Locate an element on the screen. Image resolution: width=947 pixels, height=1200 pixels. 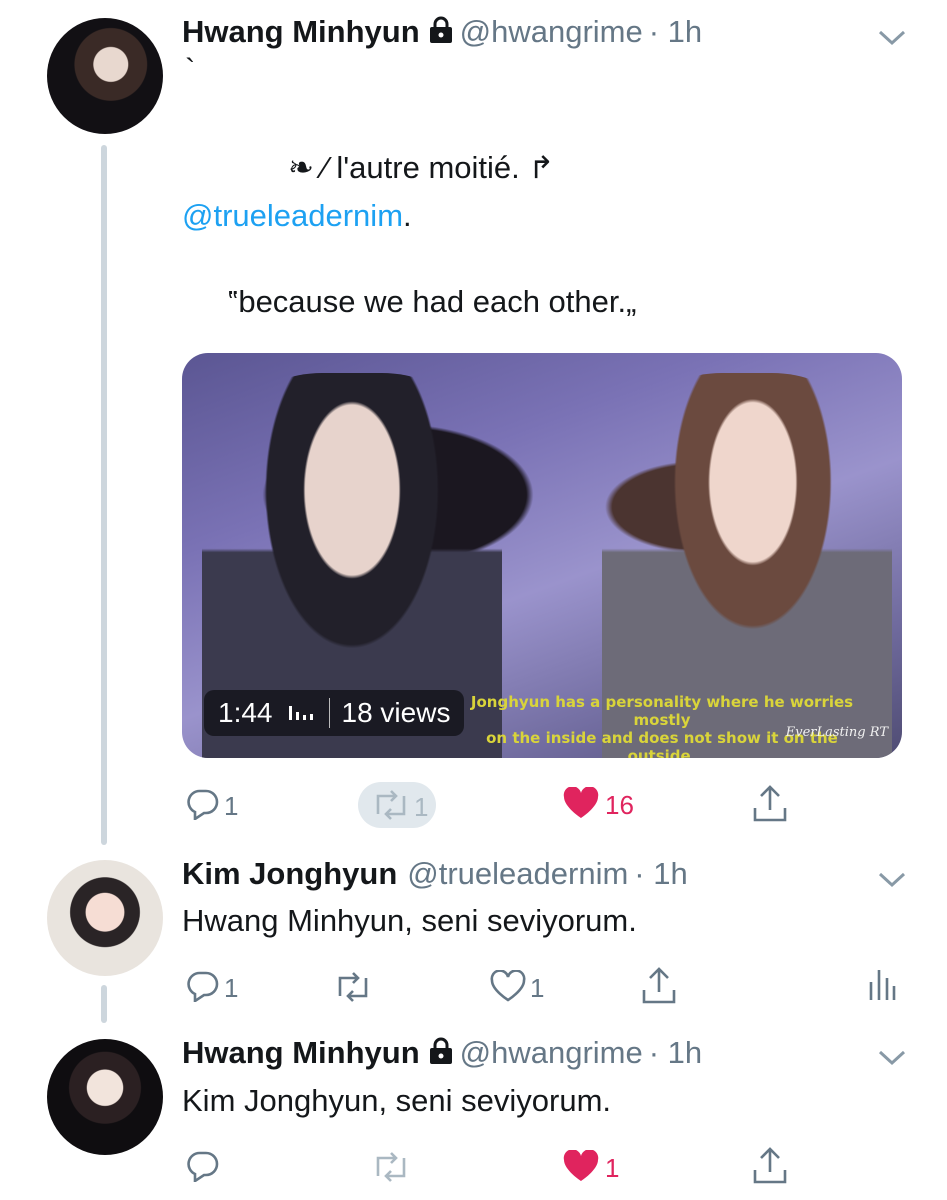
video-duration: 1:44 is located at coordinates (245, 712).